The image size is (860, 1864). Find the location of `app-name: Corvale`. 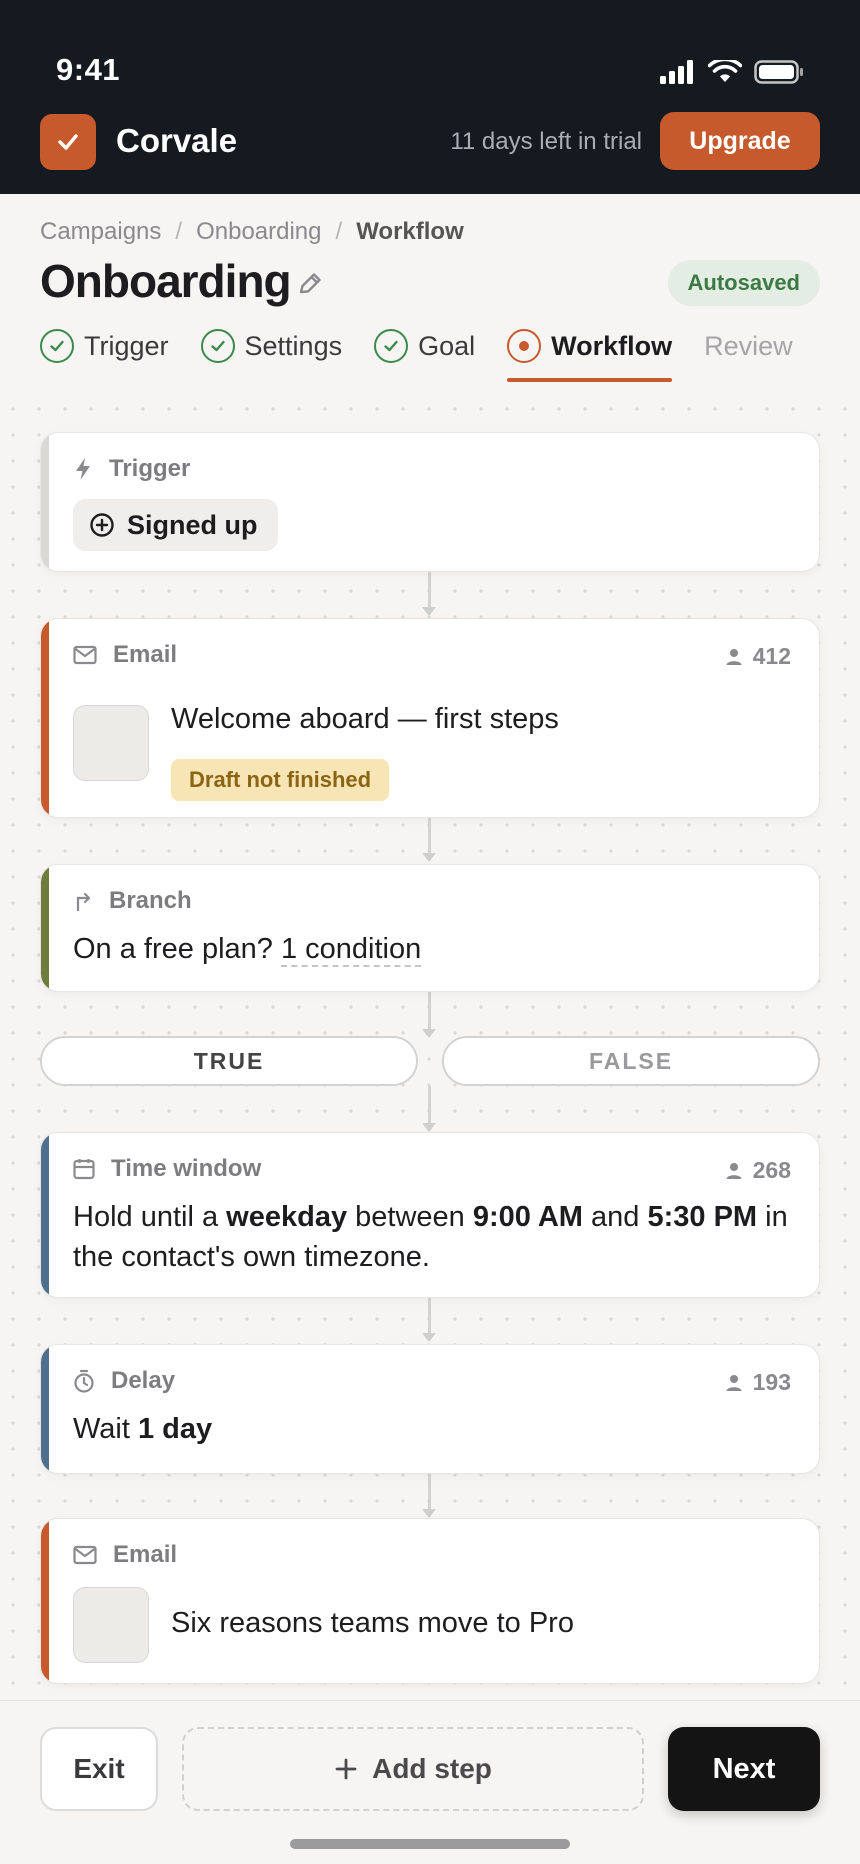

app-name: Corvale is located at coordinates (177, 140).